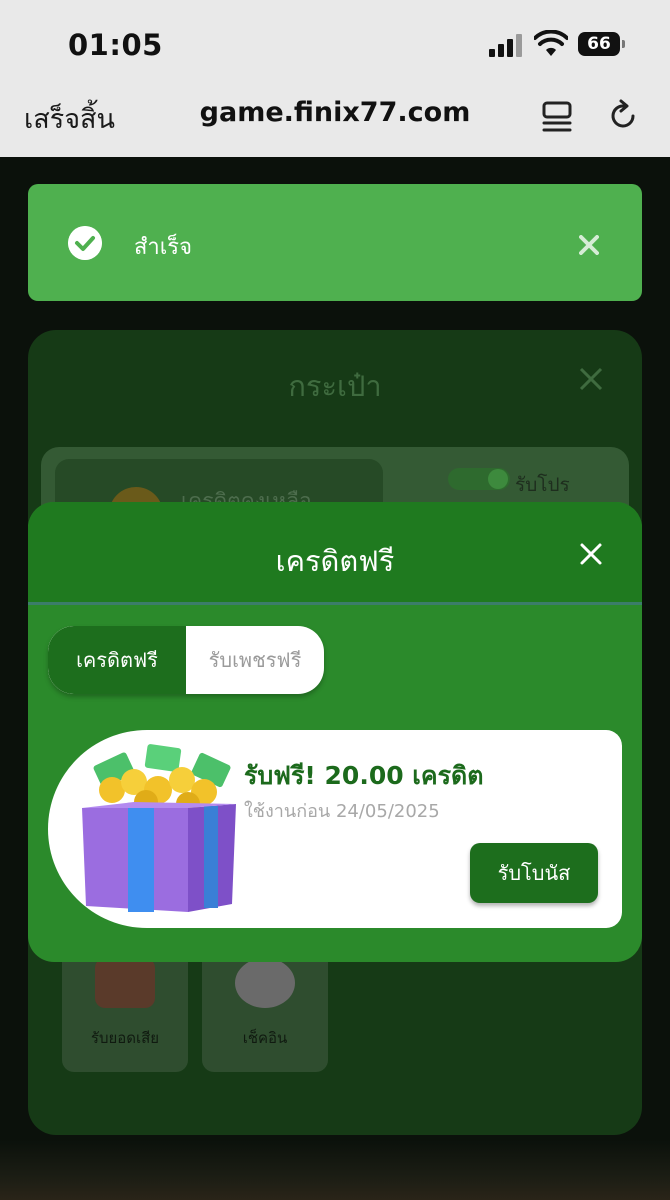 The height and width of the screenshot is (1200, 670). I want to click on modal-header: เครดิตฟรี, so click(335, 553).